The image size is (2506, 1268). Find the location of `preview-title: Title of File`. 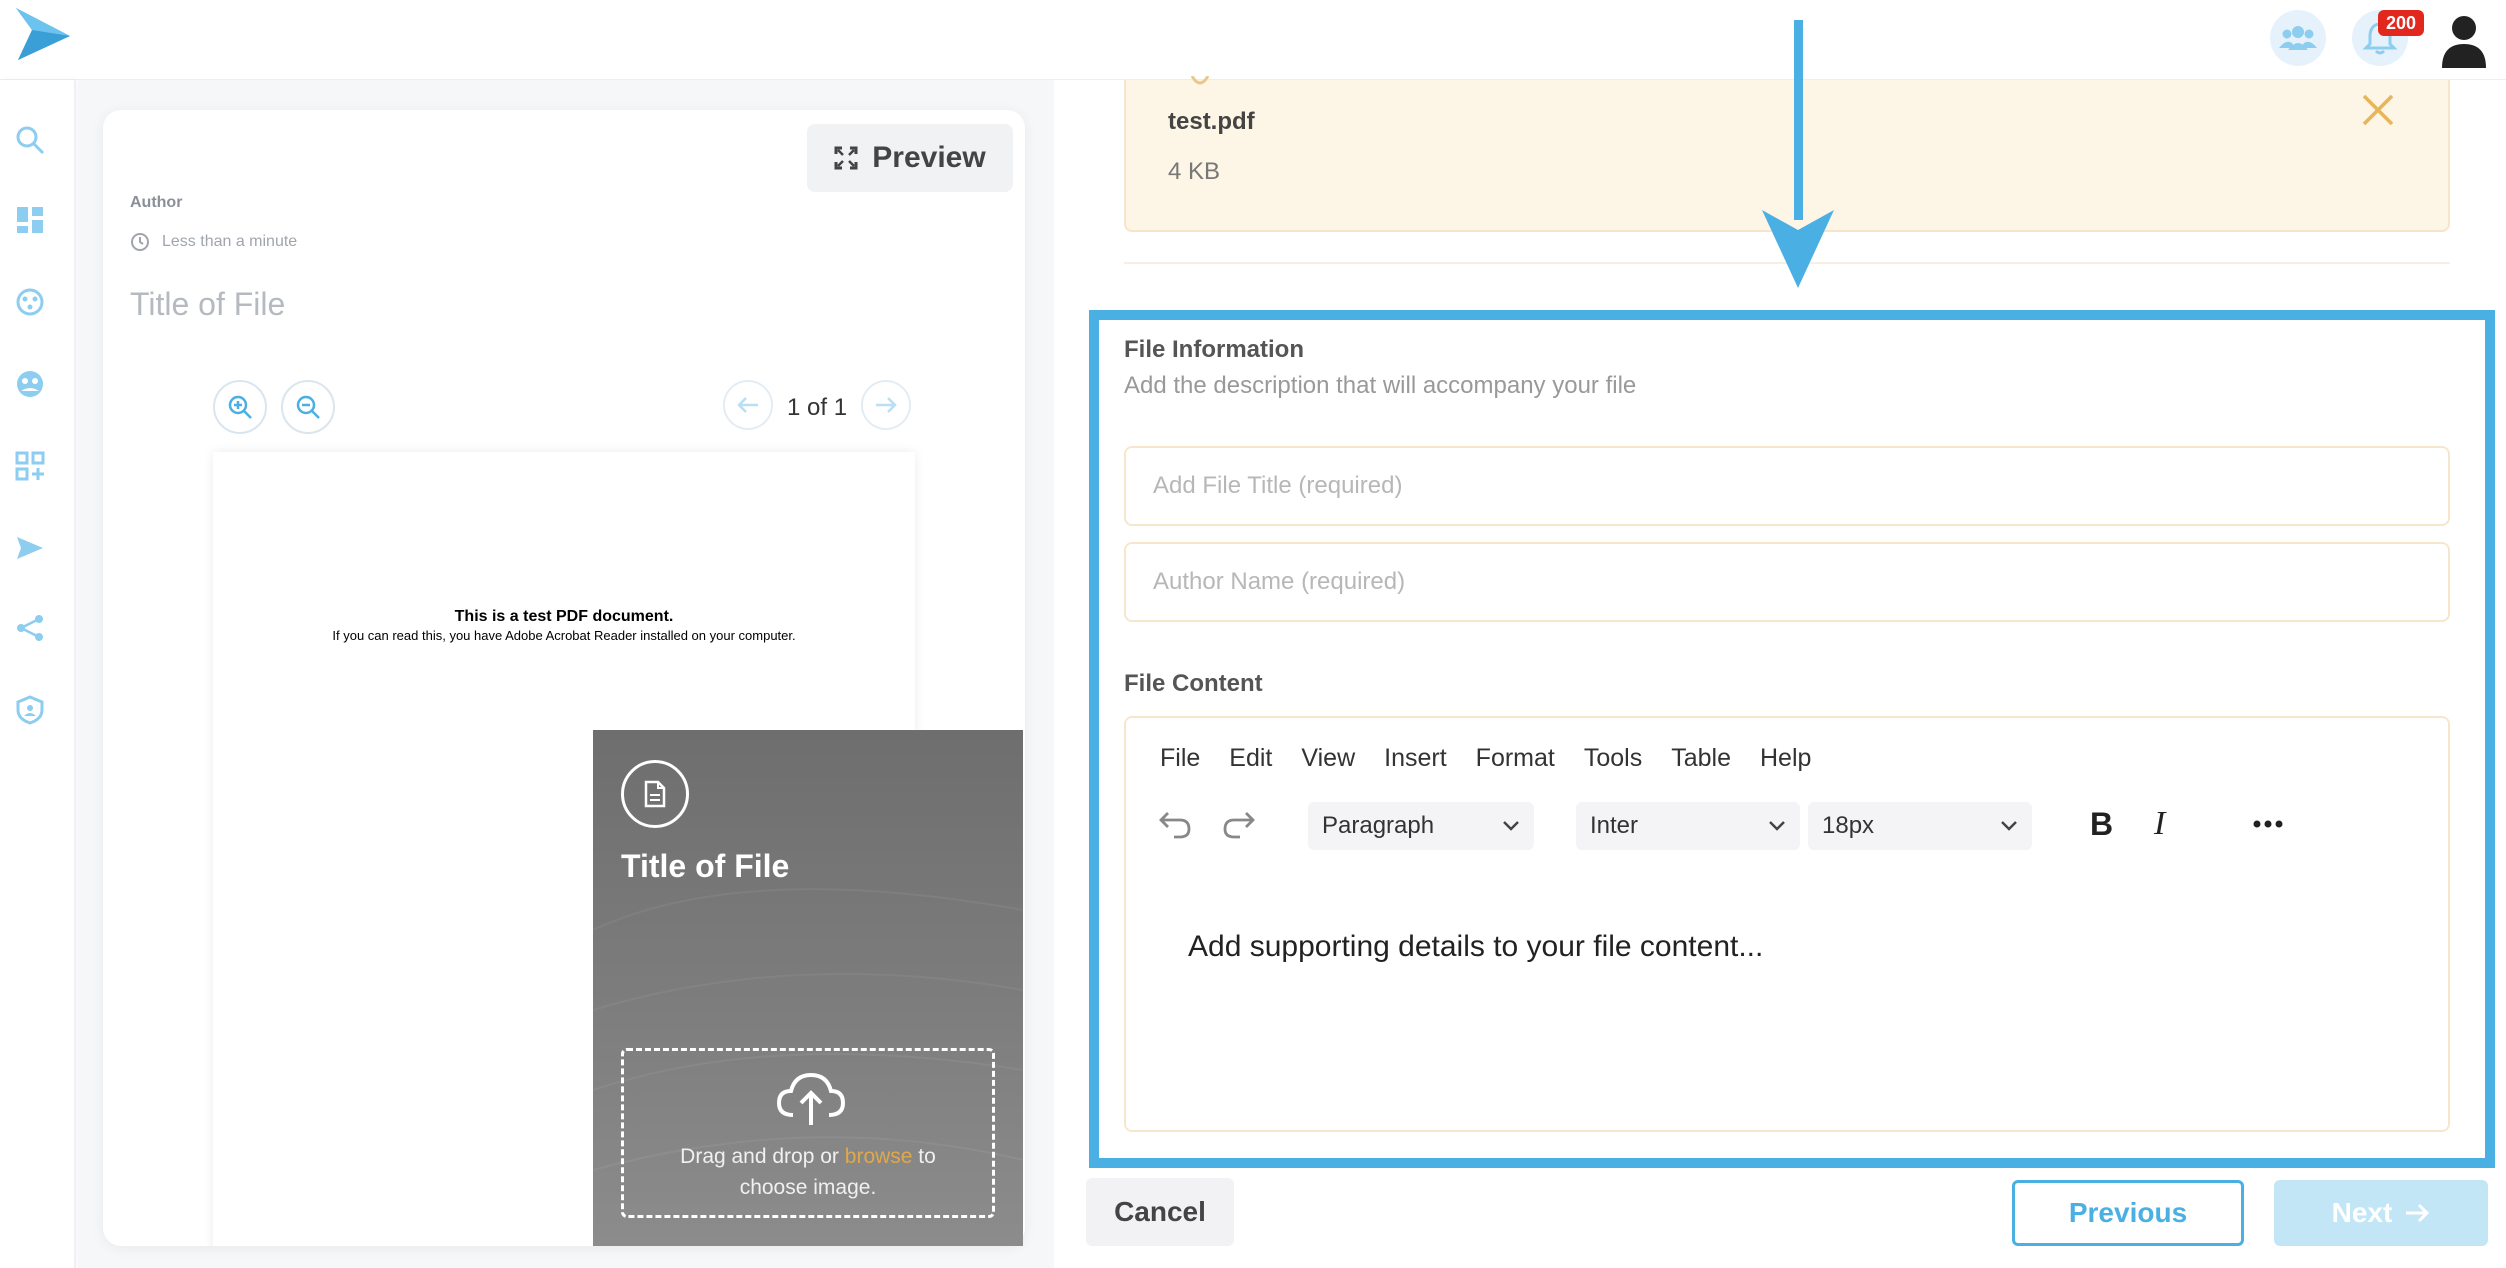

preview-title: Title of File is located at coordinates (208, 304).